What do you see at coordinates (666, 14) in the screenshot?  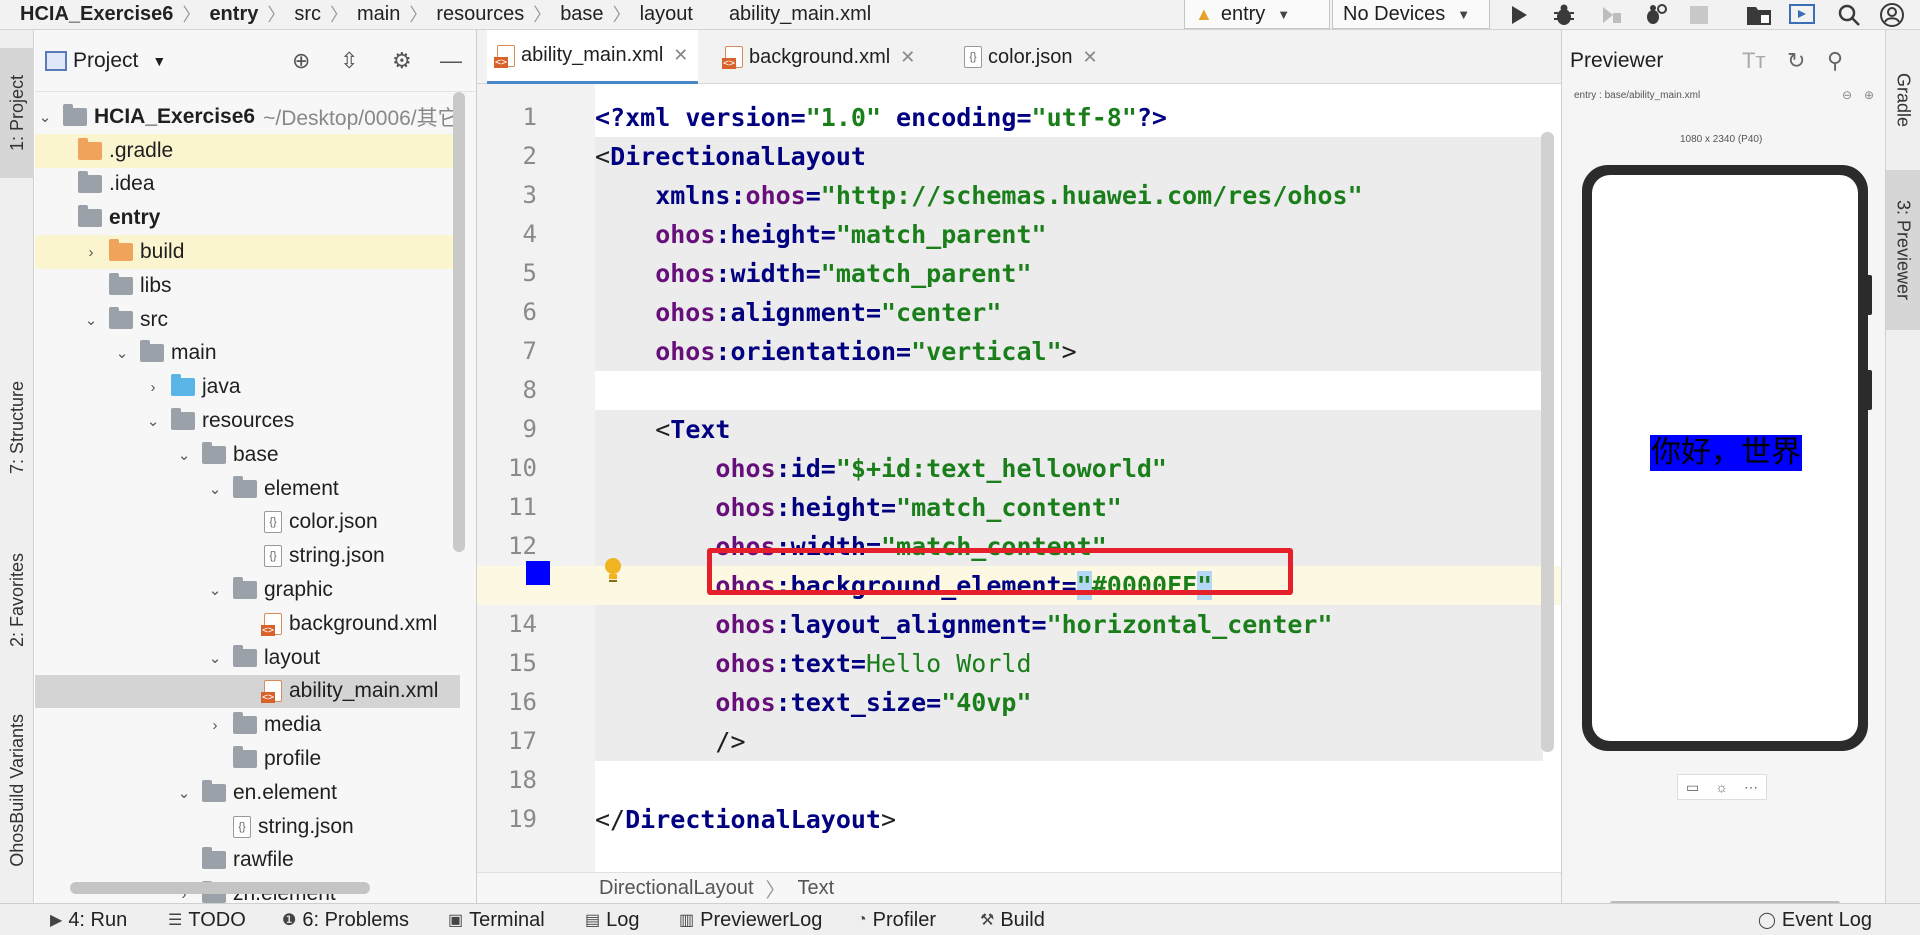 I see `breadcrumb-item-layout: layout` at bounding box center [666, 14].